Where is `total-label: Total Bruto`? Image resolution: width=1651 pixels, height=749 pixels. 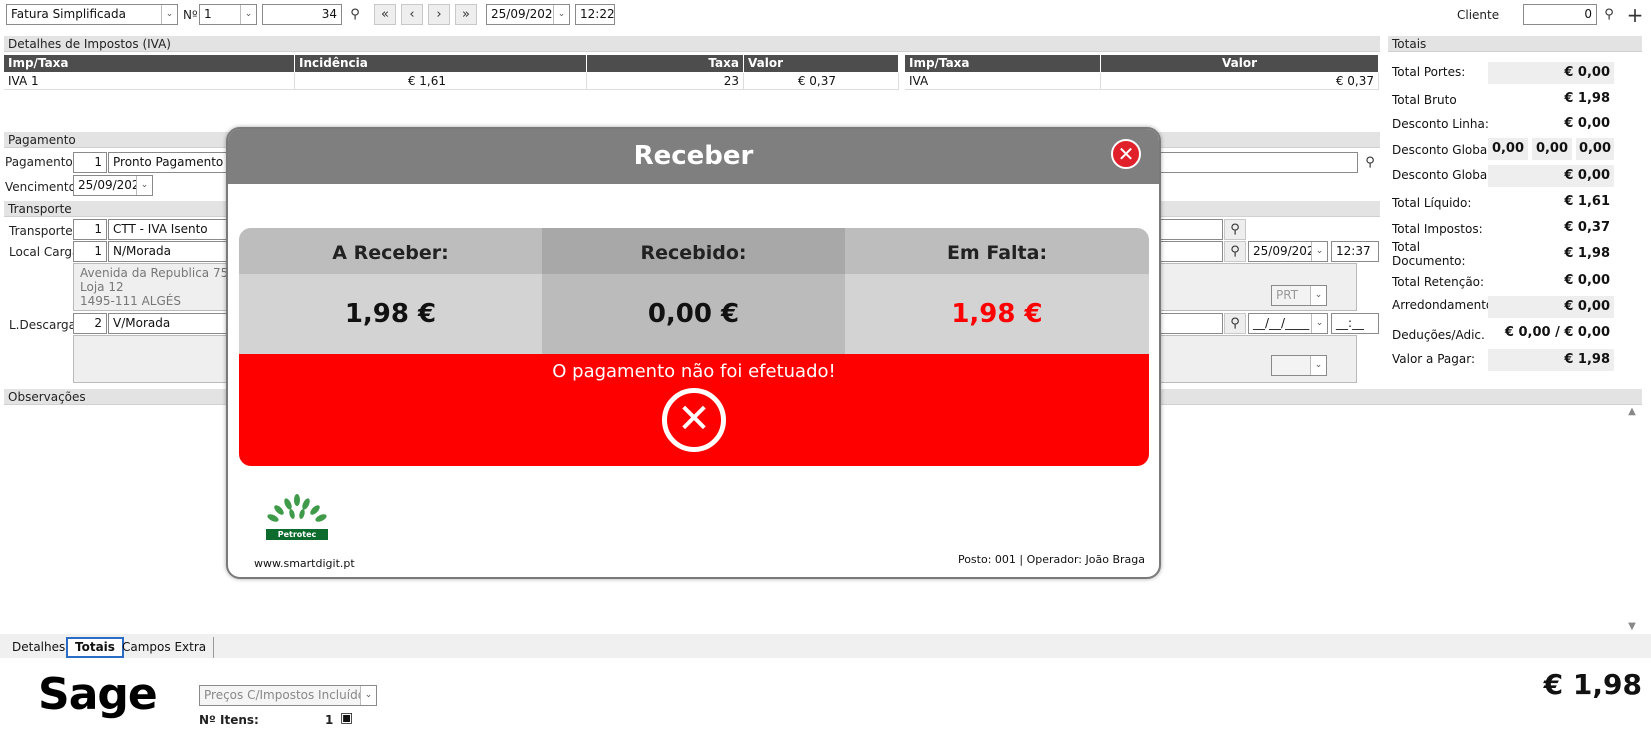 total-label: Total Bruto is located at coordinates (1424, 100).